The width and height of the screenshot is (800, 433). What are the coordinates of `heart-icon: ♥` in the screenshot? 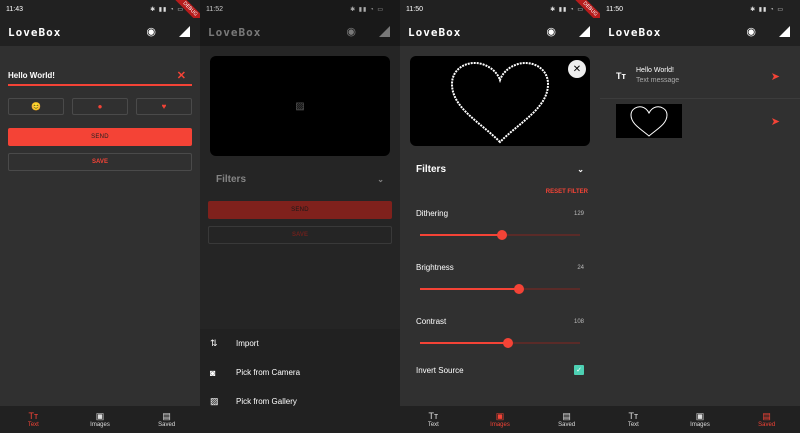 It's located at (164, 106).